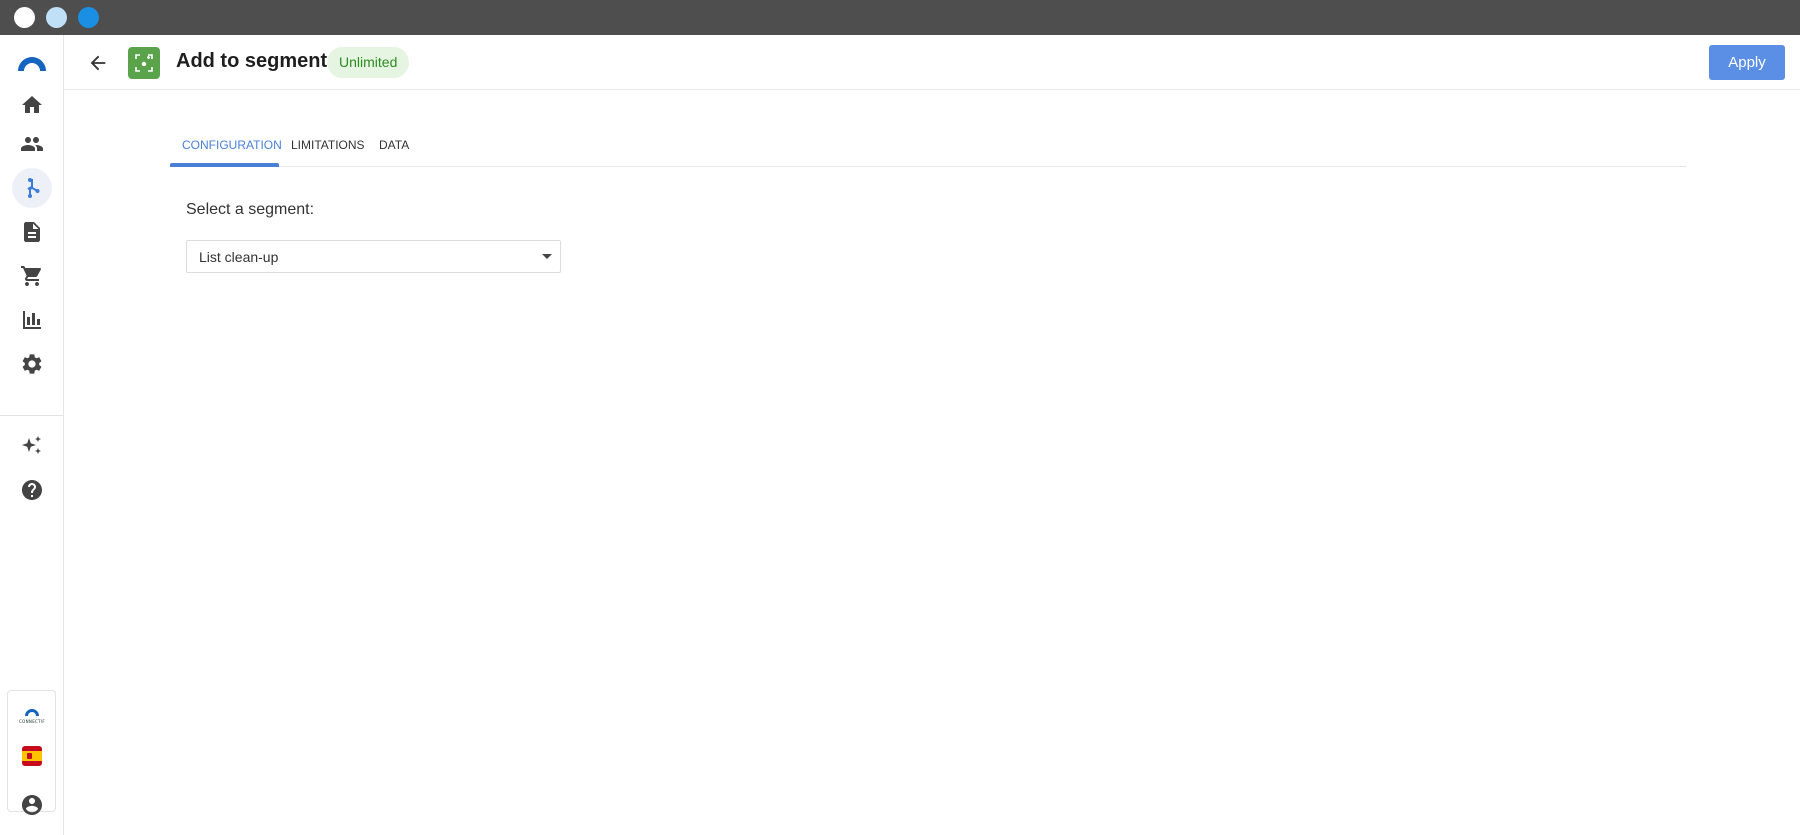  I want to click on flow-branch-icon, so click(33, 188).